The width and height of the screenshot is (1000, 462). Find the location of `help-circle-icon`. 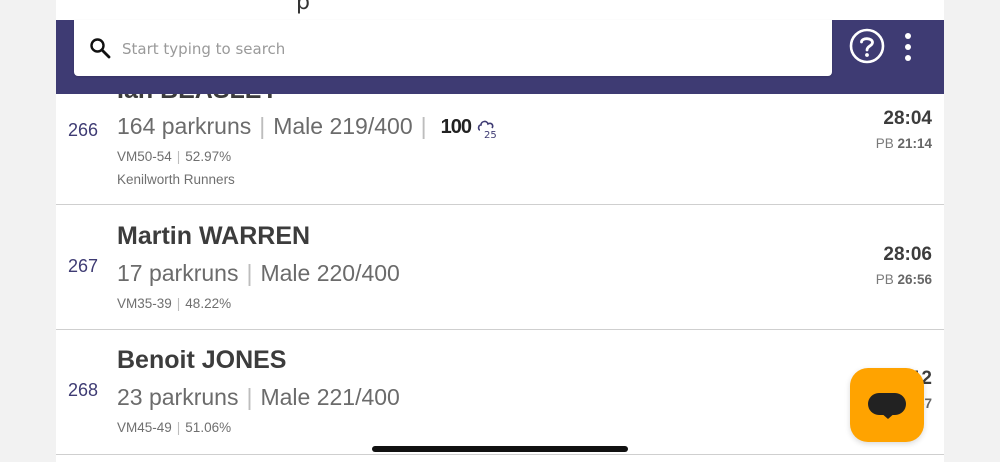

help-circle-icon is located at coordinates (867, 46).